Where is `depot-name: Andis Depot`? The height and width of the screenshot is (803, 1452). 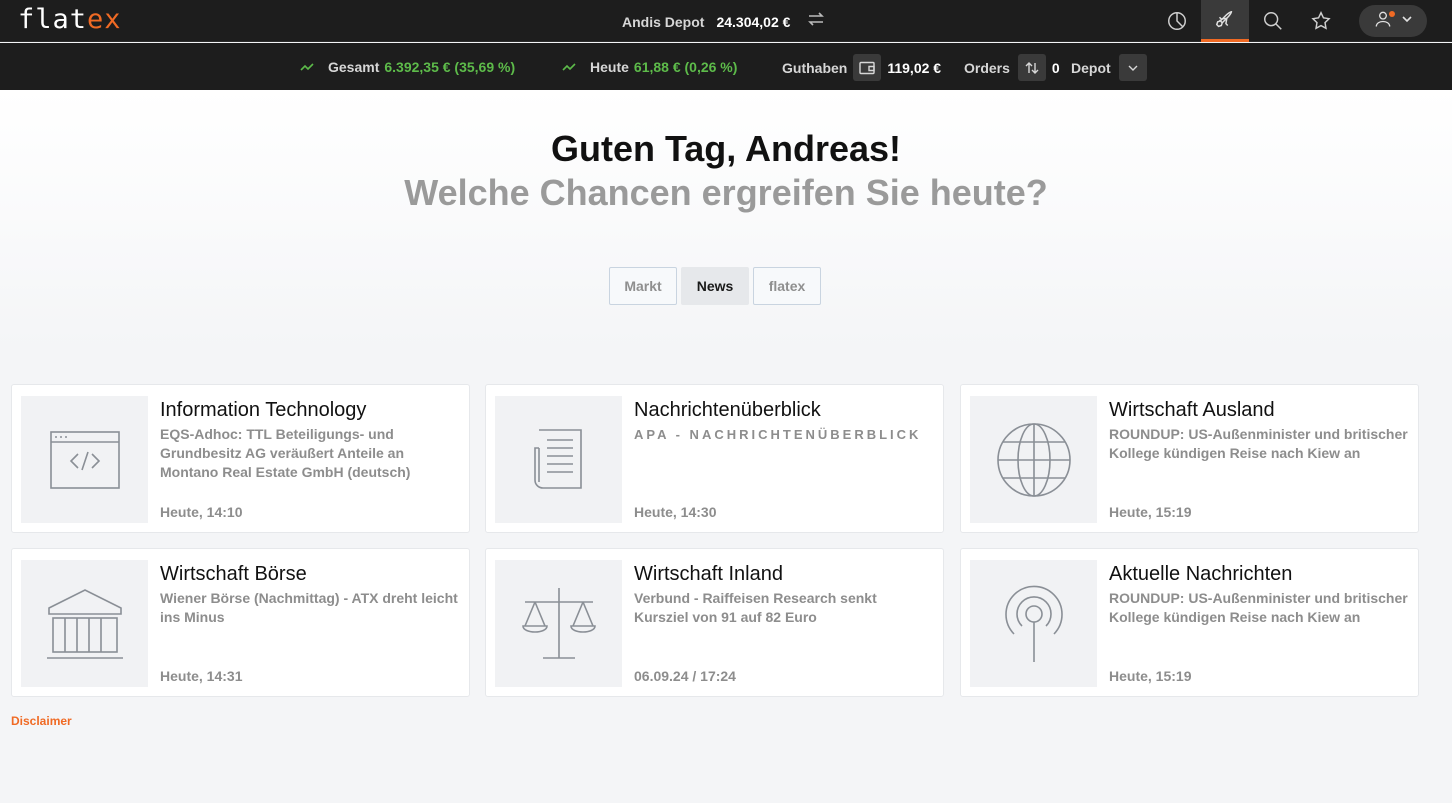
depot-name: Andis Depot is located at coordinates (663, 21).